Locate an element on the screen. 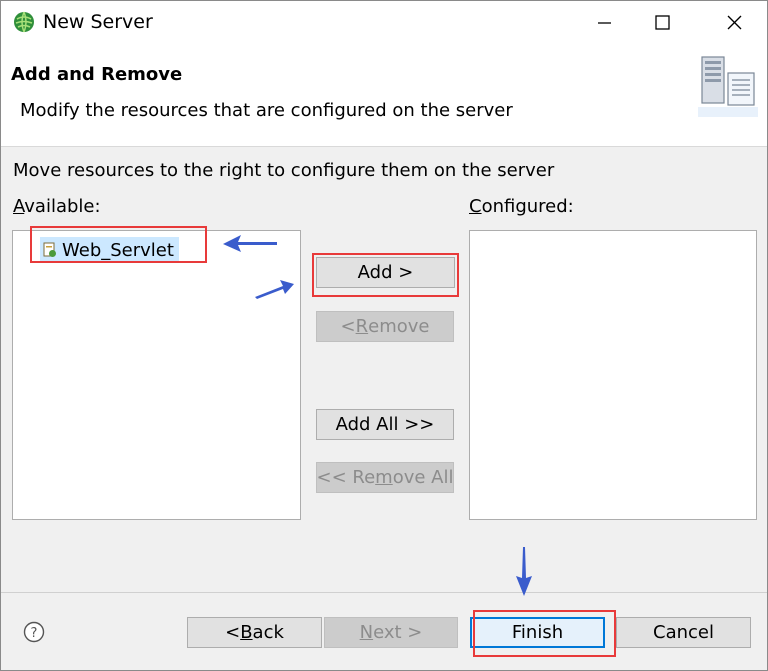 This screenshot has height=671, width=768. minimize-button is located at coordinates (604, 23).